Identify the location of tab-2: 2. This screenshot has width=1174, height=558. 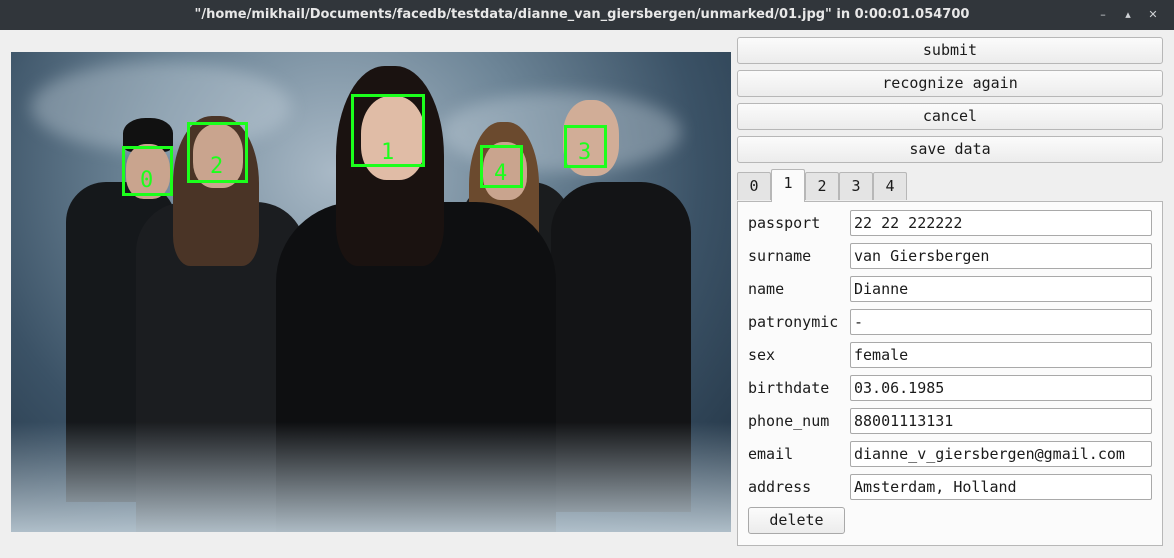
(822, 186).